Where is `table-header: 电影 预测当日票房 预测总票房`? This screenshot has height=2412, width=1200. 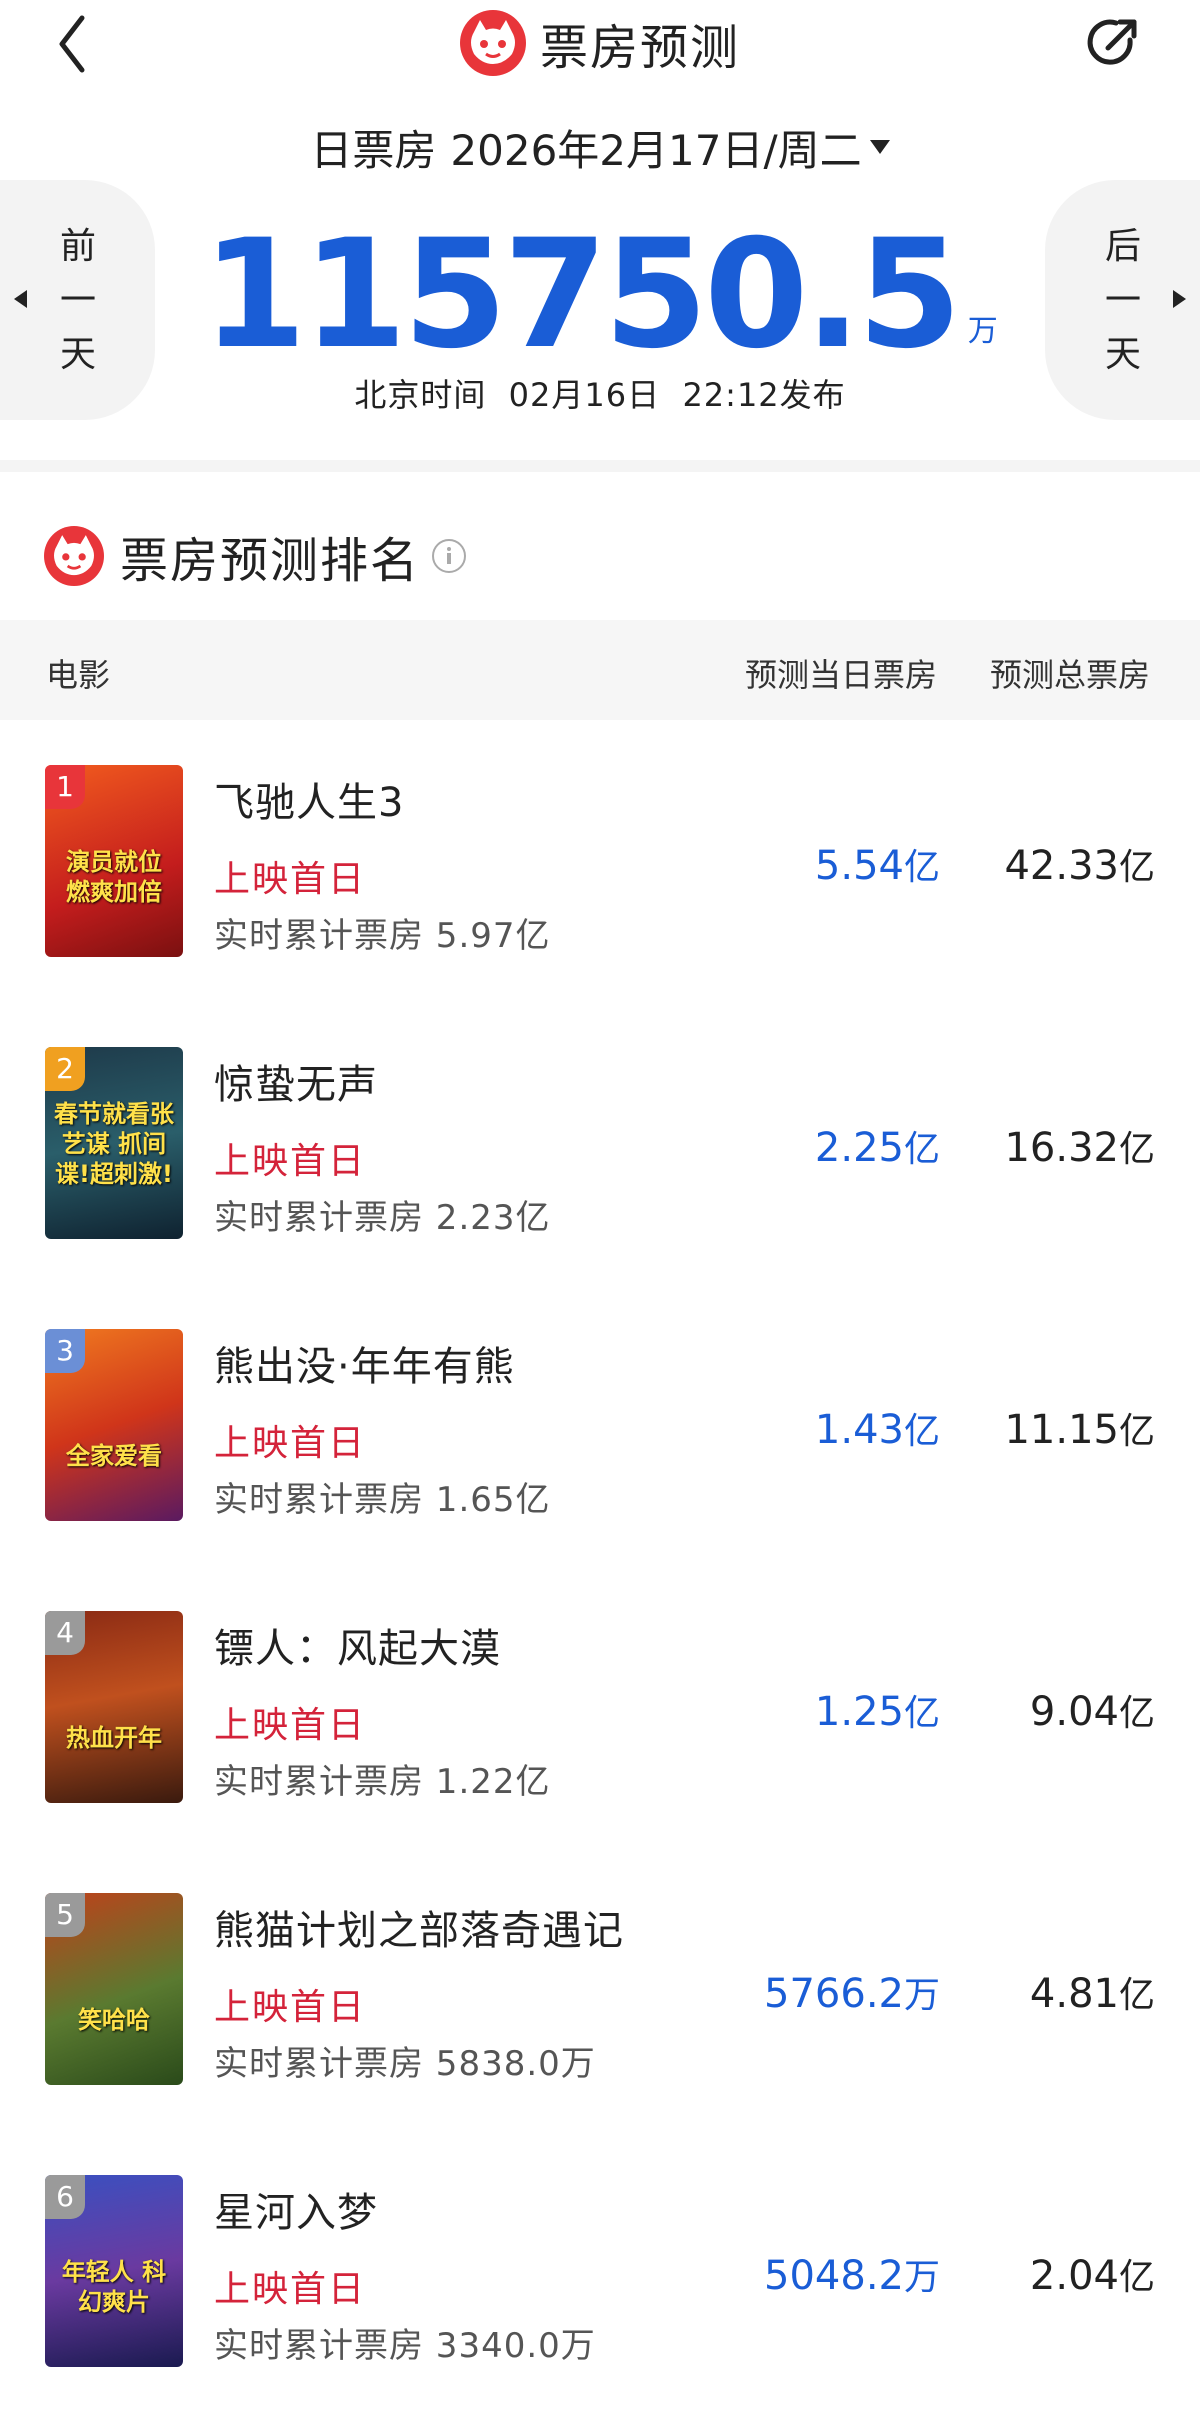
table-header: 电影 预测当日票房 预测总票房 is located at coordinates (600, 670).